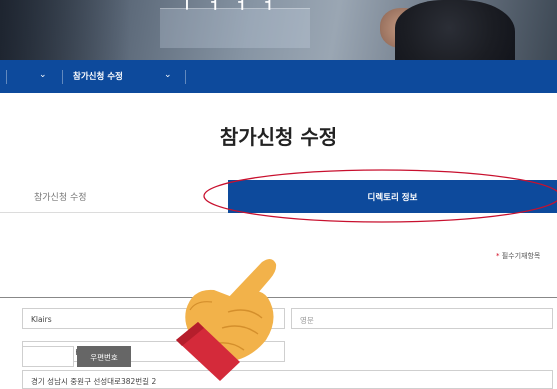 The width and height of the screenshot is (557, 389). Describe the element at coordinates (229, 6) in the screenshot. I see `hero-text: ㅣ ㅓ ㅓ ㅓ` at that location.